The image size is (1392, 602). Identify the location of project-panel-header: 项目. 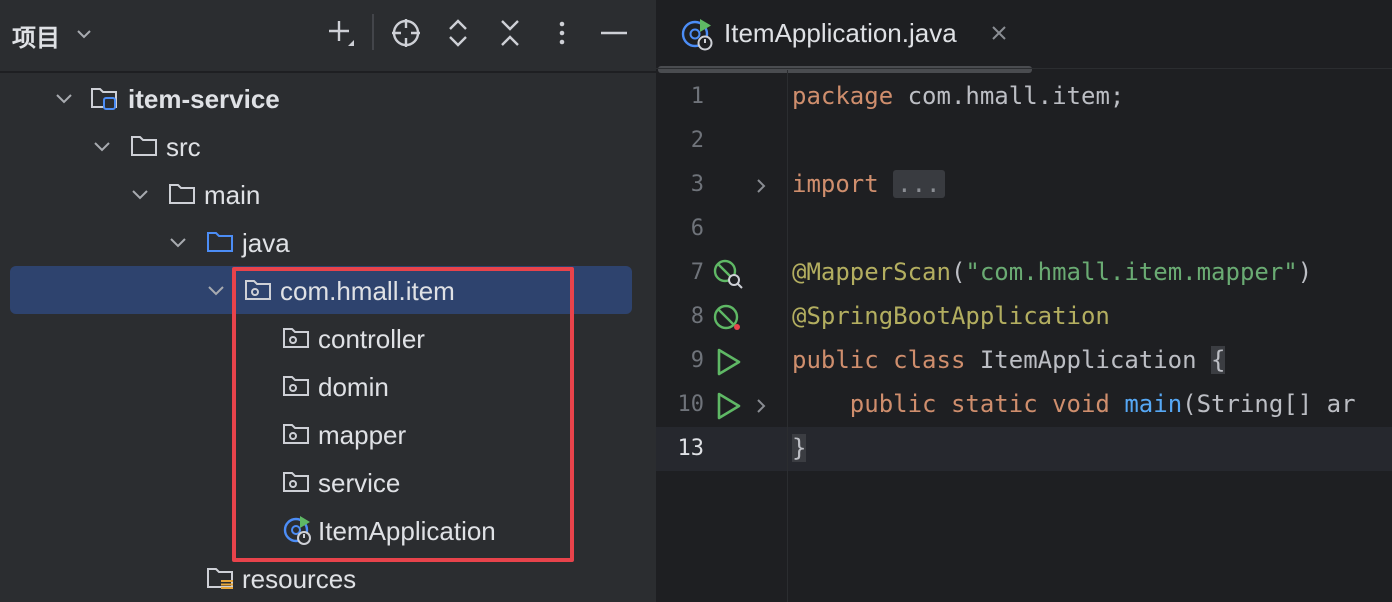
(328, 34).